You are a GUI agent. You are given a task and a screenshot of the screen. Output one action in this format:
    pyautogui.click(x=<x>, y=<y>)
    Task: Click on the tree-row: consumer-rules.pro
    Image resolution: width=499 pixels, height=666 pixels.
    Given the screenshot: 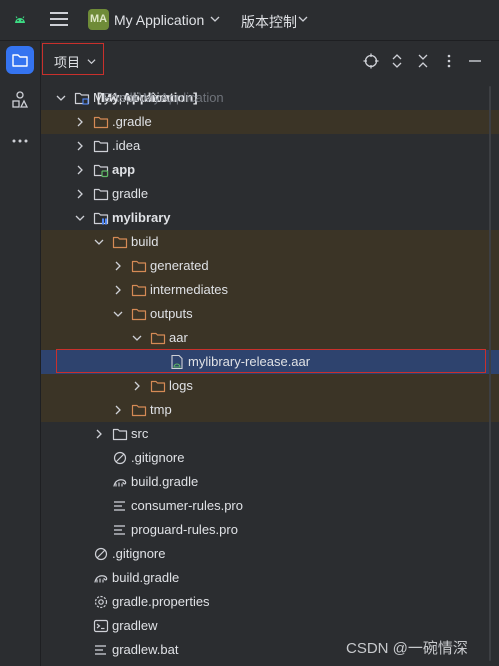 What is the action you would take?
    pyautogui.click(x=270, y=506)
    